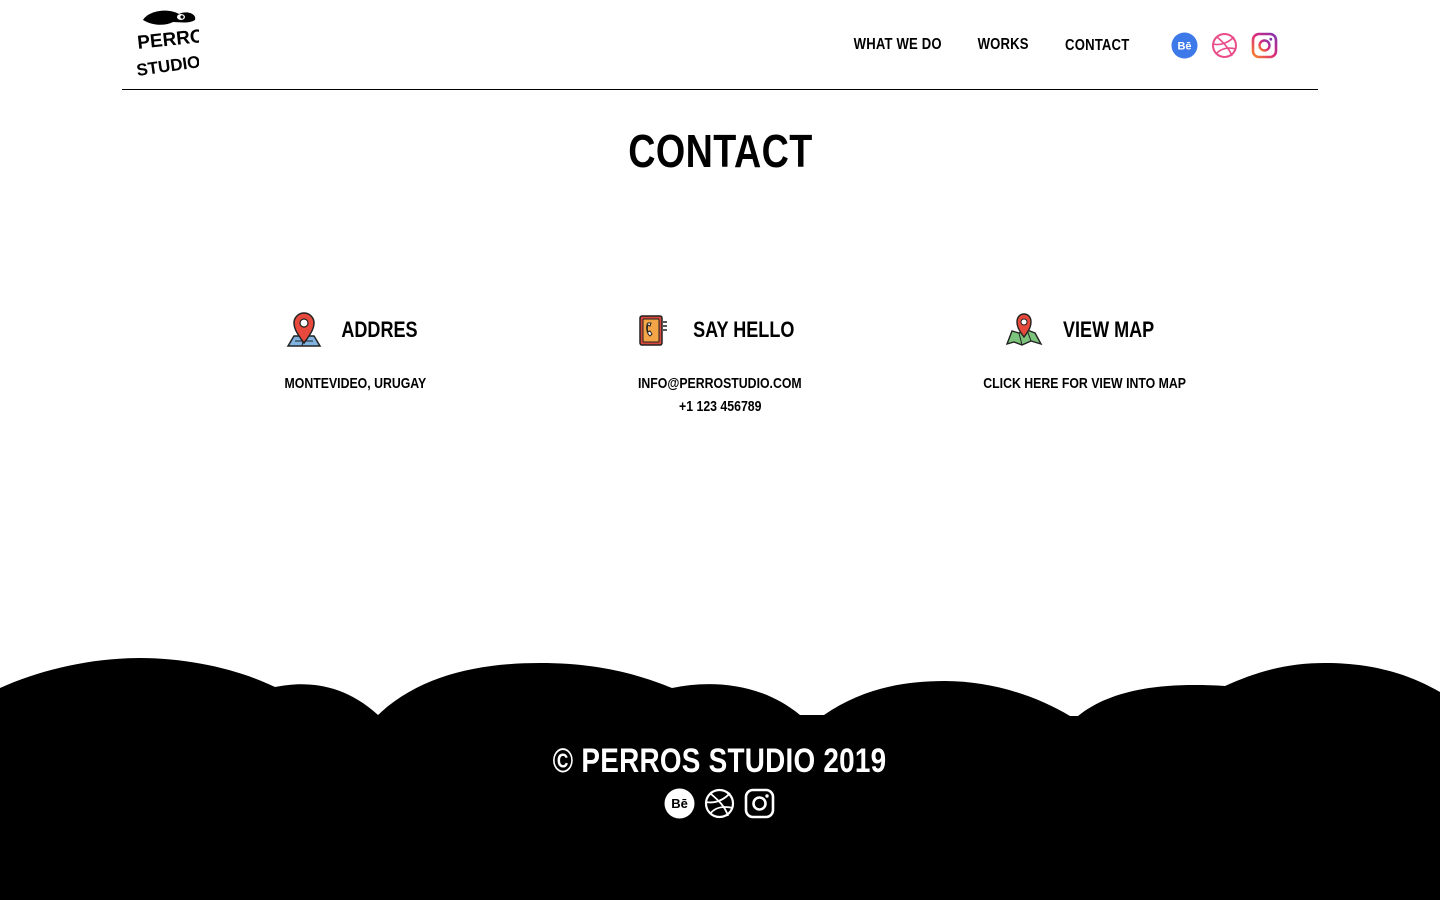  What do you see at coordinates (1085, 352) in the screenshot?
I see `view-map-section: VIEW MAP CLICK HERE FOR VIEW INTO MAP` at bounding box center [1085, 352].